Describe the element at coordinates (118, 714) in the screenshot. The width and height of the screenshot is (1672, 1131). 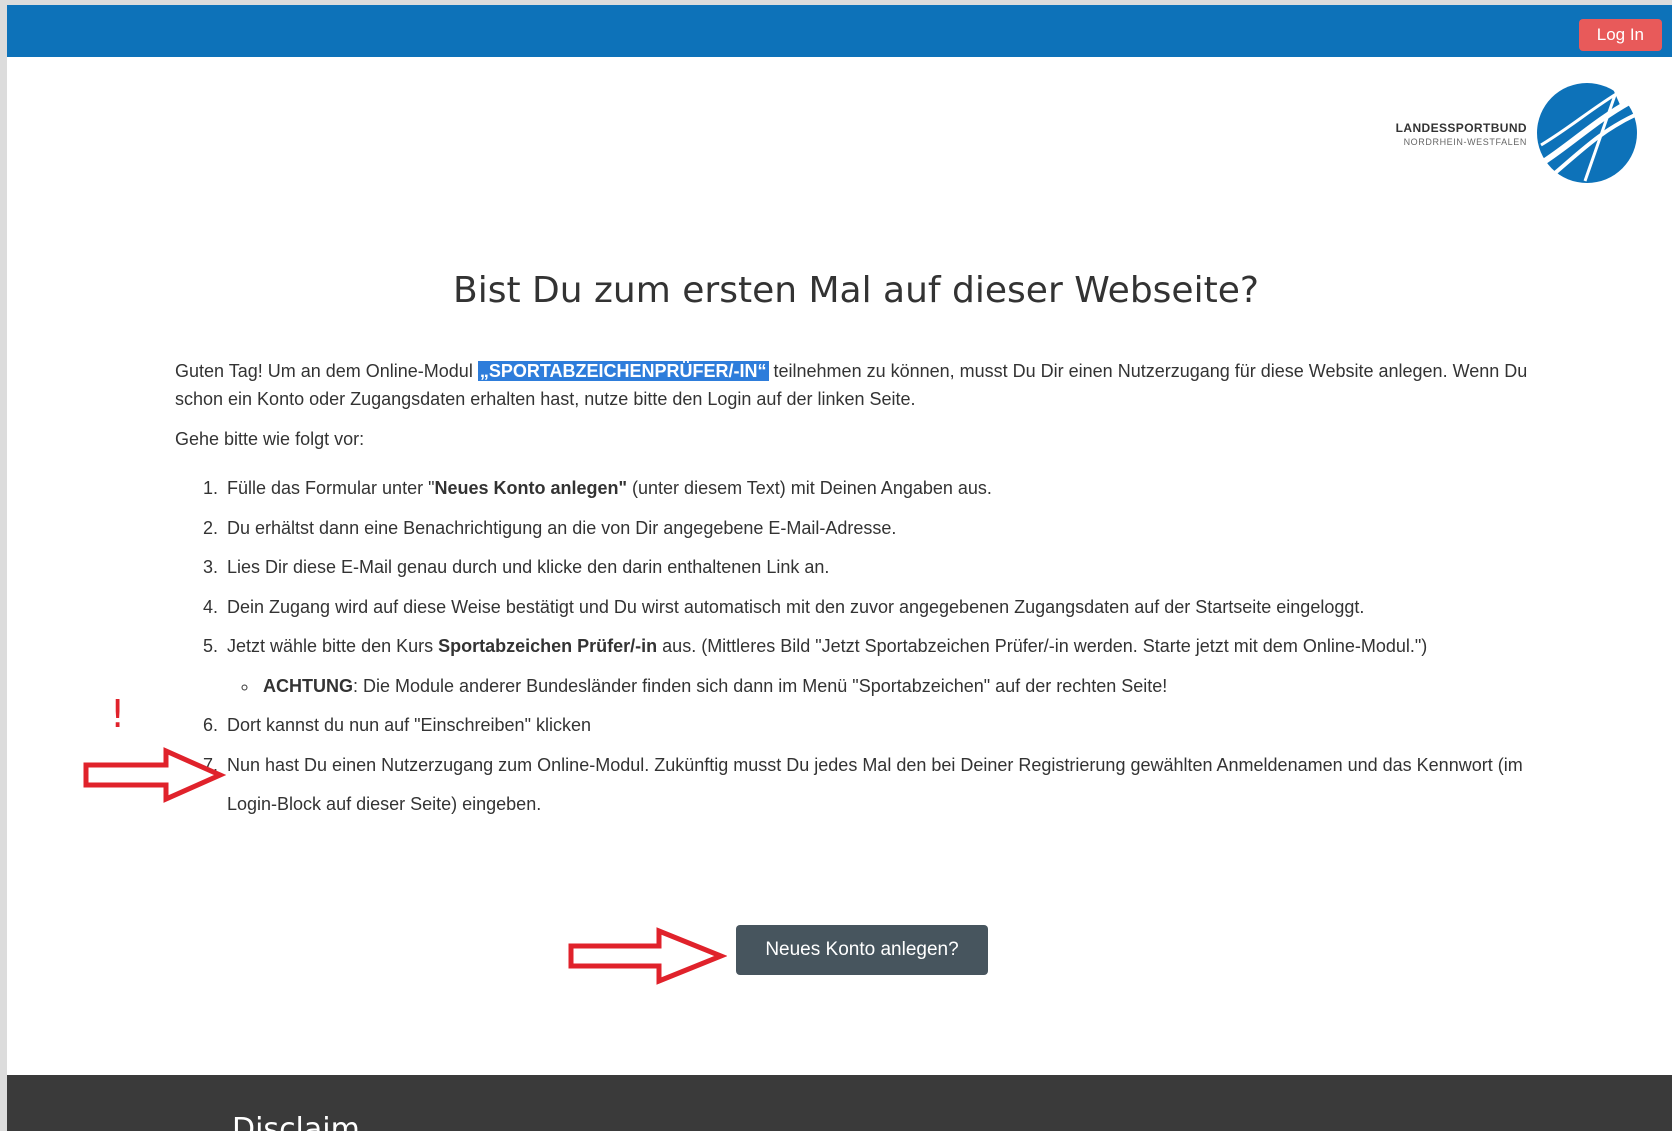
I see `exclamation-annotation: !` at that location.